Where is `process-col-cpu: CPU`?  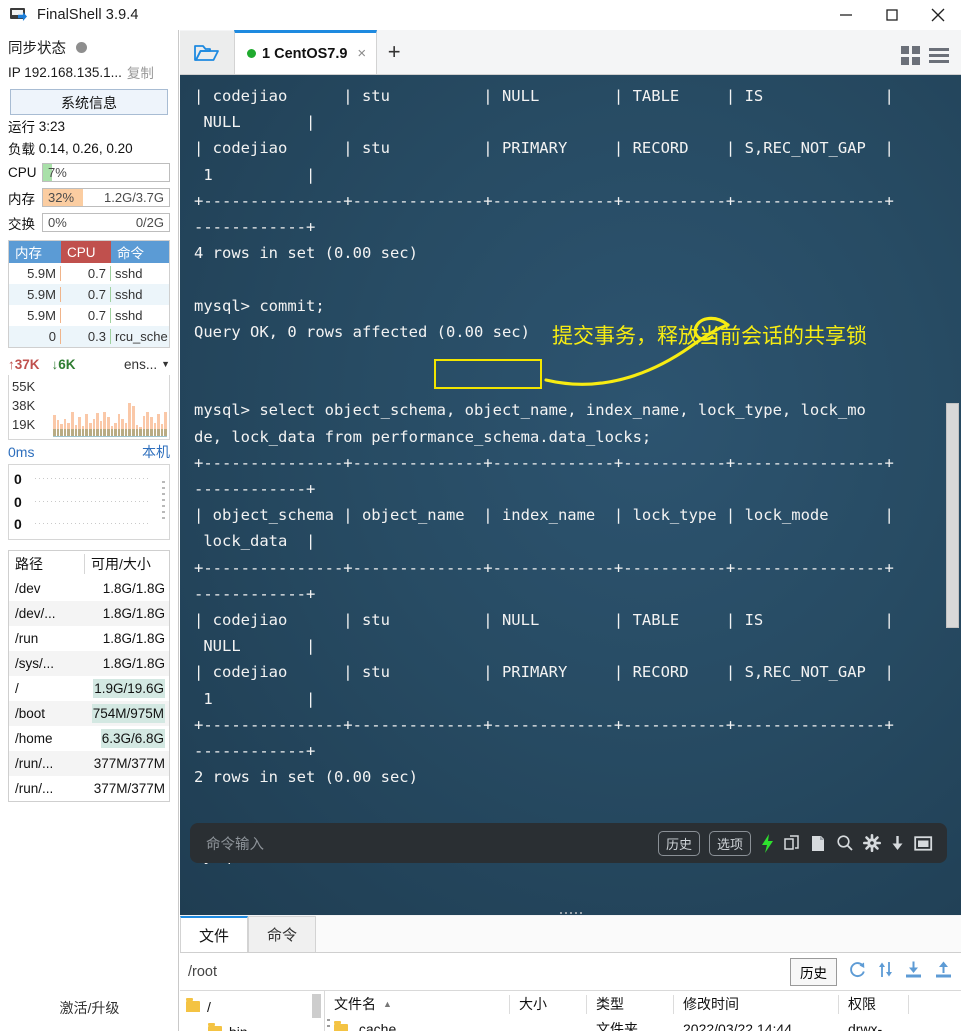 process-col-cpu: CPU is located at coordinates (86, 252).